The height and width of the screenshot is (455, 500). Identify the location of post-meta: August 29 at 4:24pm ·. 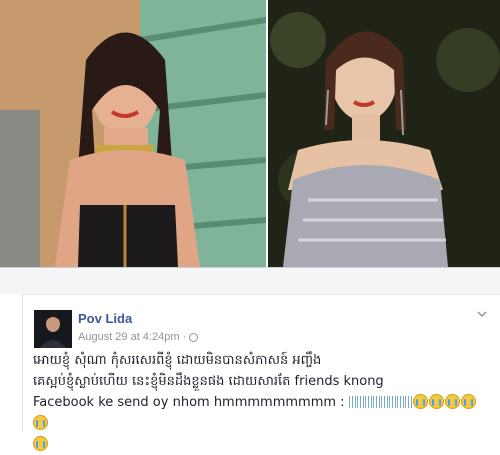
(138, 337).